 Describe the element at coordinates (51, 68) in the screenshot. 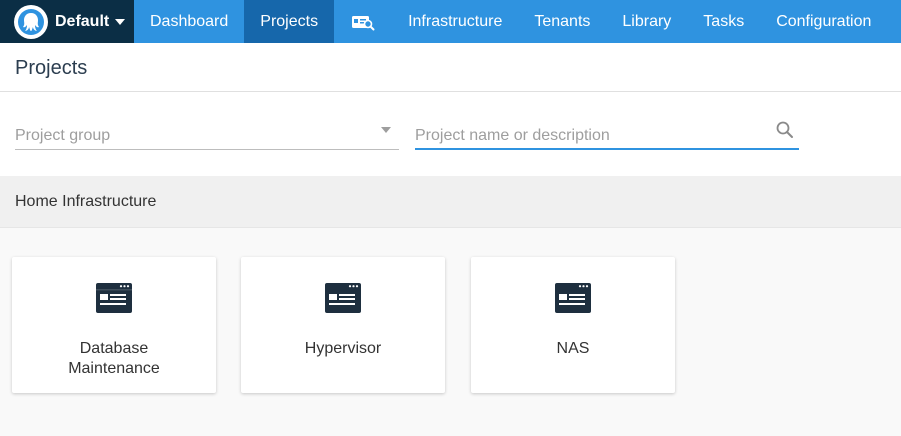

I see `page-title: Projects` at that location.